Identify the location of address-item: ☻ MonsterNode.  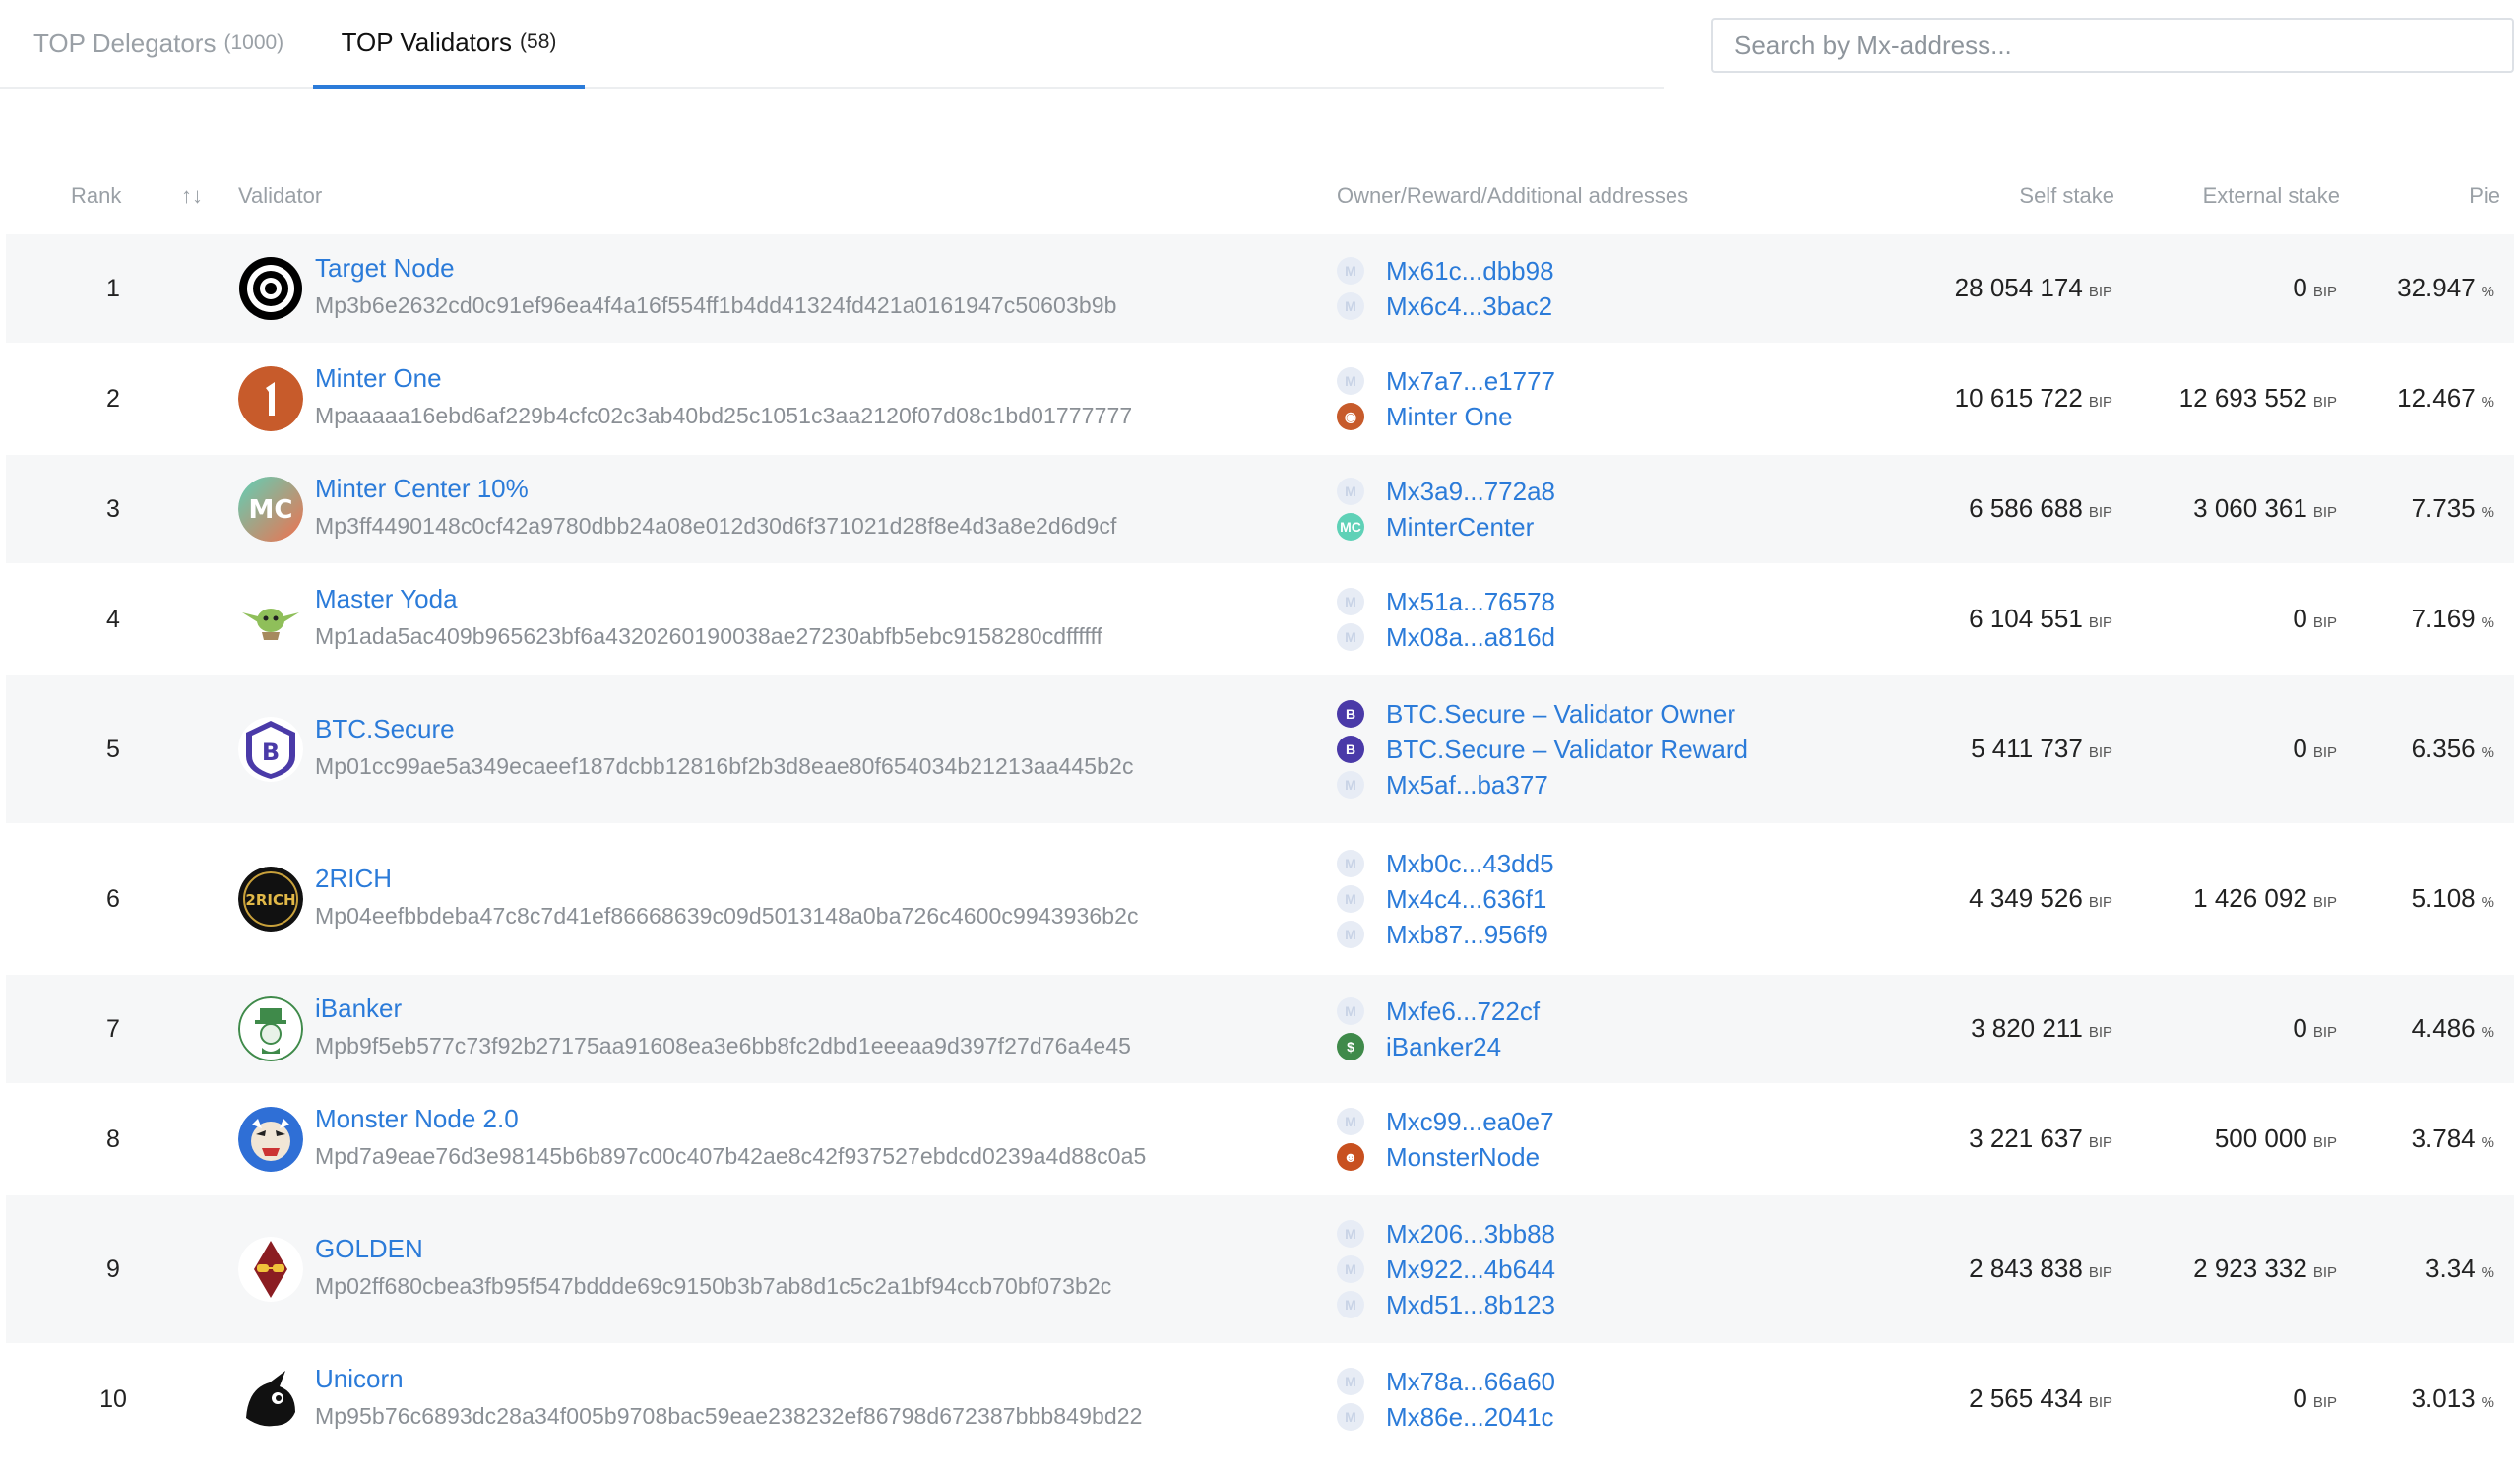
(1438, 1157).